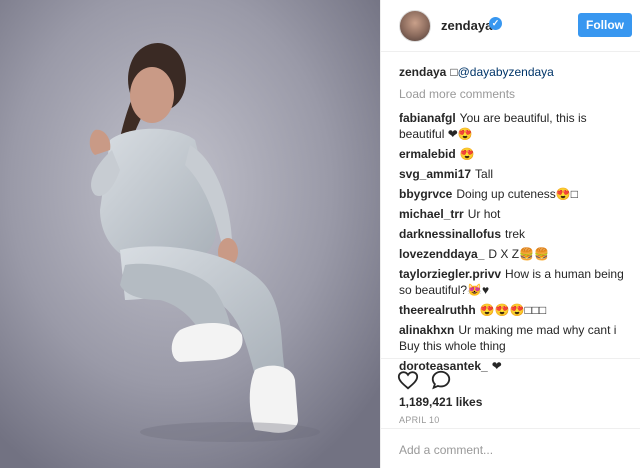  Describe the element at coordinates (431, 214) in the screenshot. I see `comment-username: michael_trr` at that location.